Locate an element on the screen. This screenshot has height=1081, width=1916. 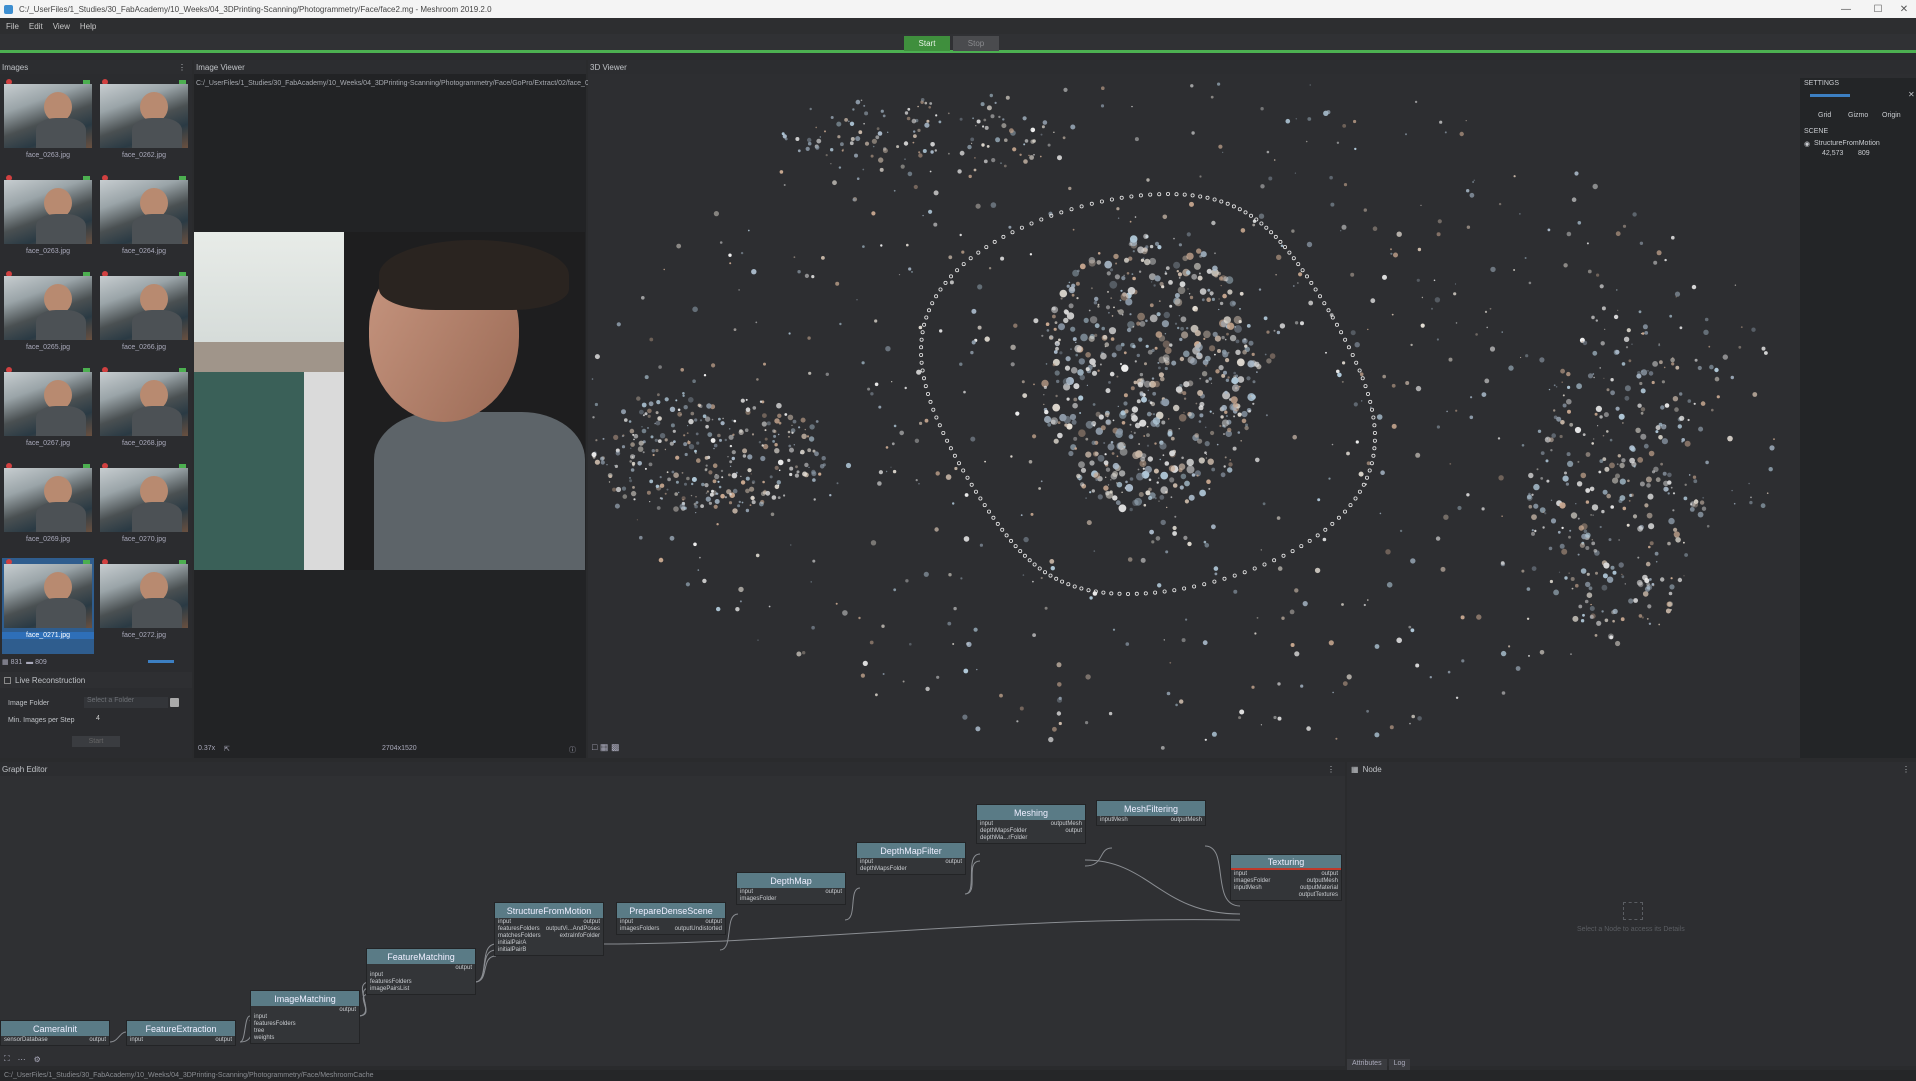
live-reconstruction-header: Live Reconstruction is located at coordinates (96, 680).